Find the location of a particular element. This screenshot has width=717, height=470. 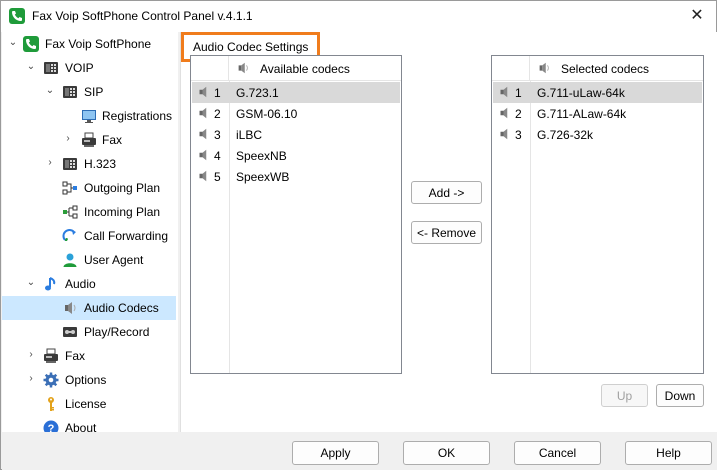

tree-item-incoming-plan: Incoming Plan is located at coordinates (89, 212).